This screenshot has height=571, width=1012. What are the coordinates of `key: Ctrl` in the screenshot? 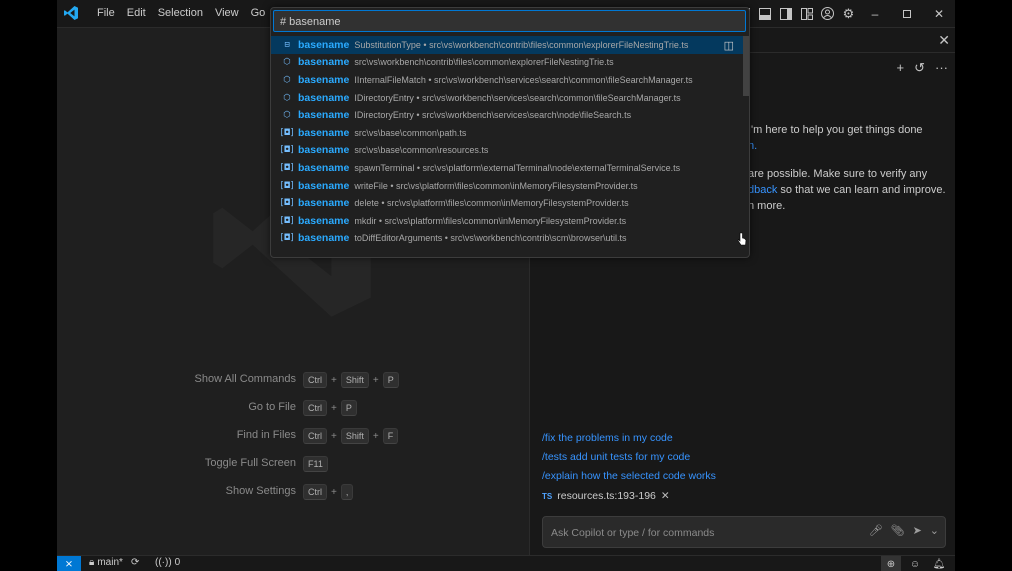 It's located at (315, 492).